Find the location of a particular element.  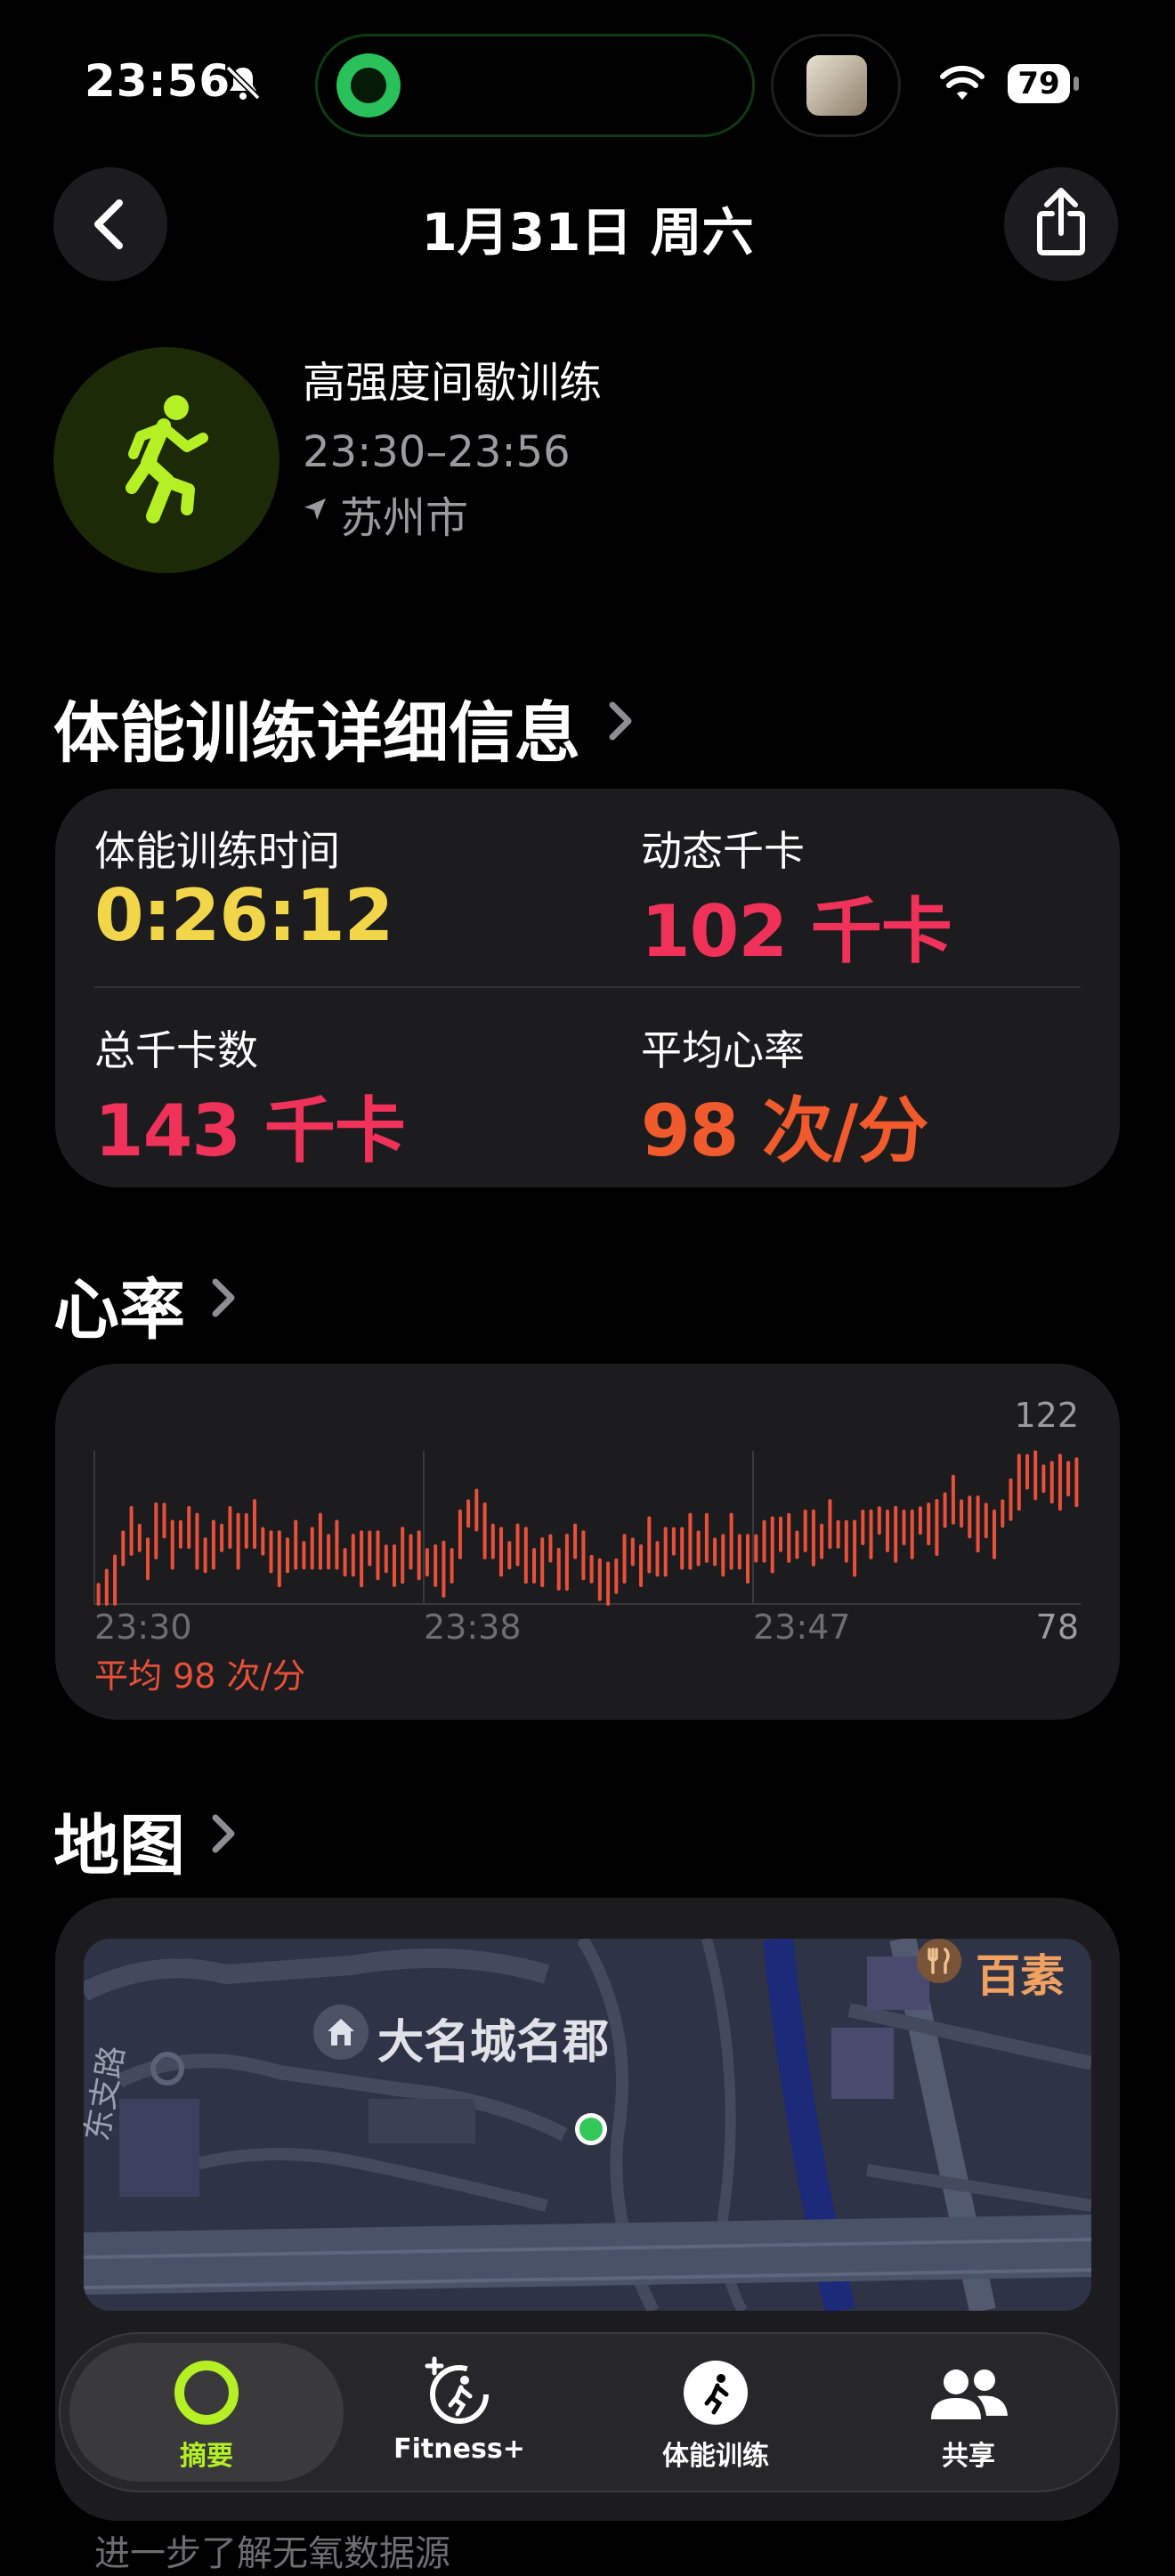

hr-min-label: 78 is located at coordinates (1057, 1627).